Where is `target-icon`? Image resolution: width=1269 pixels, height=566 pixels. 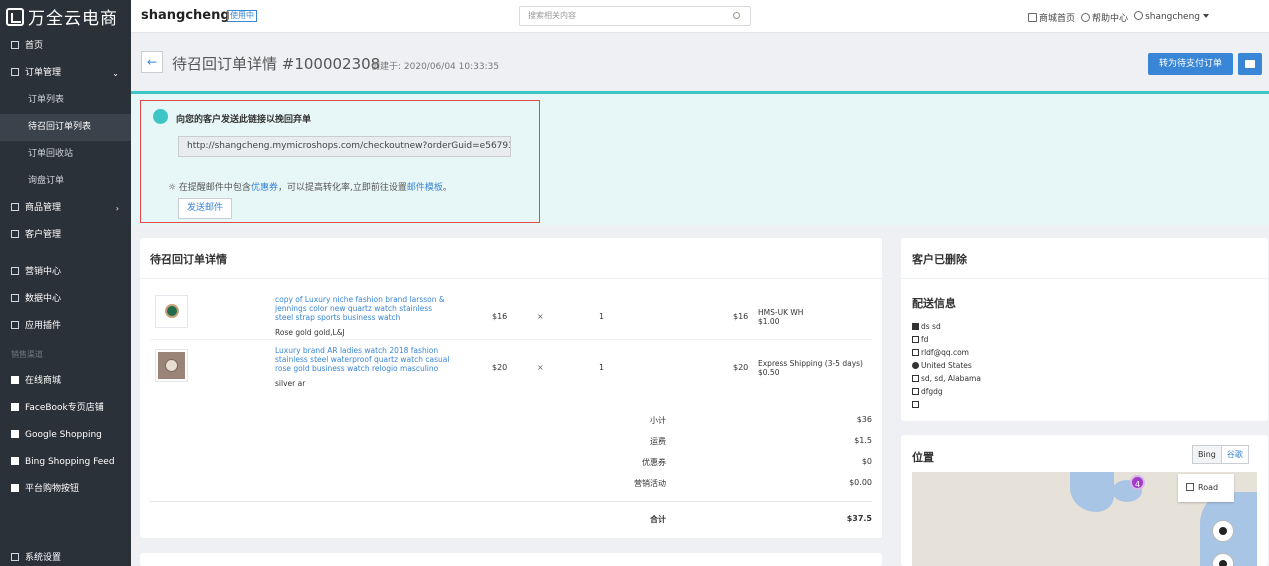 target-icon is located at coordinates (1223, 531).